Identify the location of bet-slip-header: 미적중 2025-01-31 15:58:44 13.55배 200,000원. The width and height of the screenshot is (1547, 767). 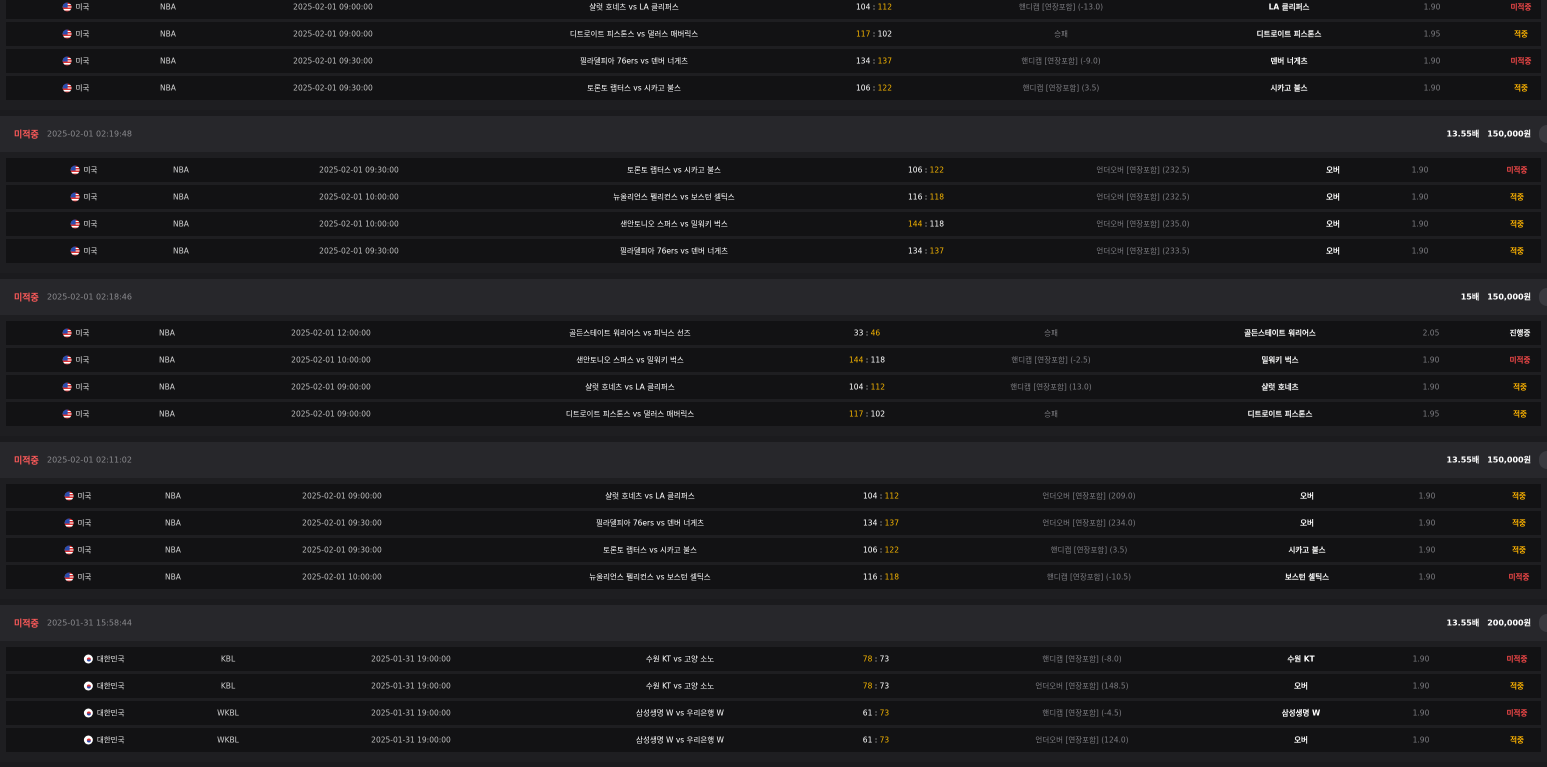
(773, 623).